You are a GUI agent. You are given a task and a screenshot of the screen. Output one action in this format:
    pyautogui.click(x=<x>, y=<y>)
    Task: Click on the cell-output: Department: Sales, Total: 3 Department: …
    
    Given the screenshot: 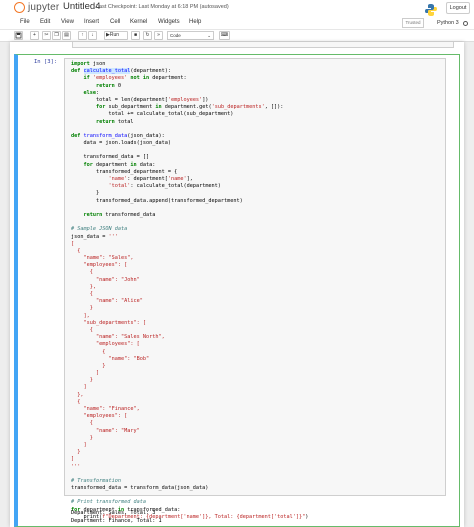 What is the action you would take?
    pyautogui.click(x=116, y=517)
    